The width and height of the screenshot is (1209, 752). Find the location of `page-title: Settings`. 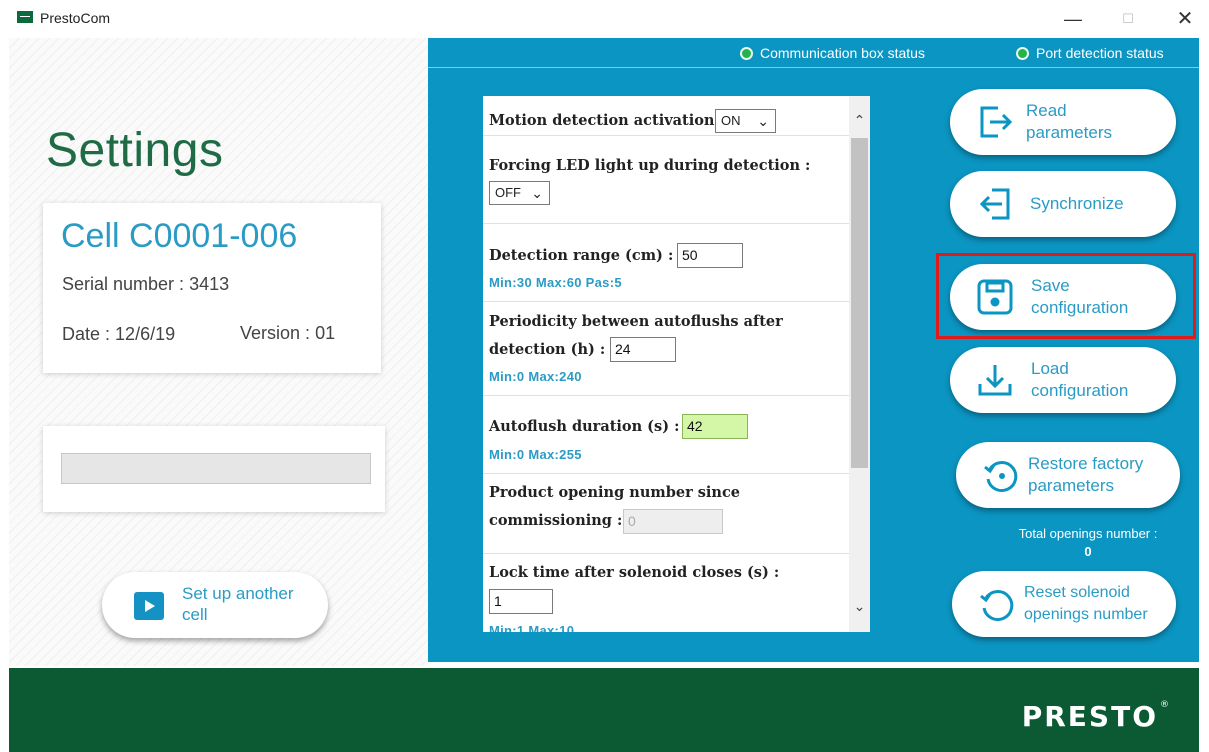

page-title: Settings is located at coordinates (135, 150).